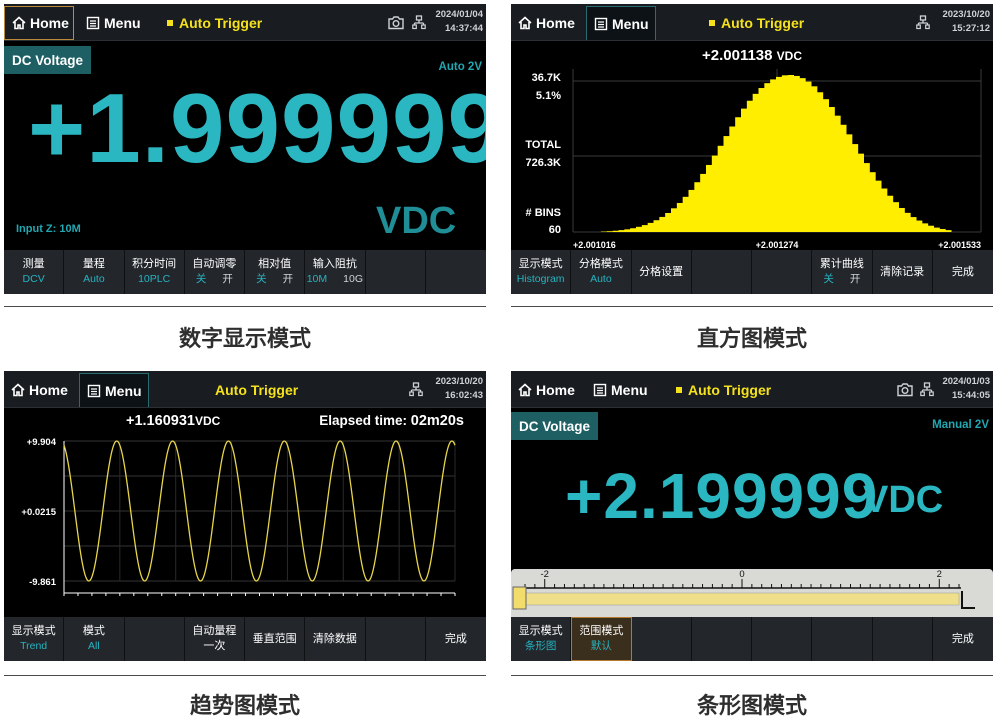 The width and height of the screenshot is (997, 720). I want to click on softkey-3: 积分时间10PLC, so click(155, 272).